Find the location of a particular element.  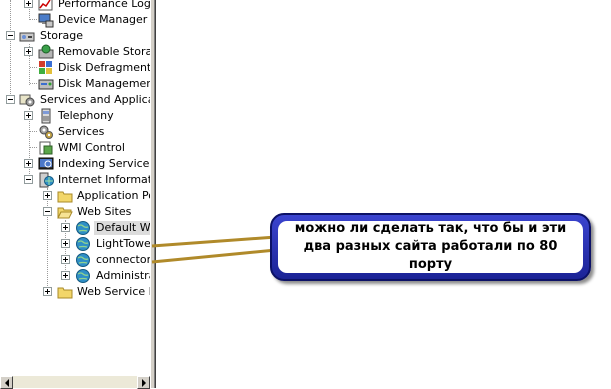

connector-line-connectorp is located at coordinates (214, 256).